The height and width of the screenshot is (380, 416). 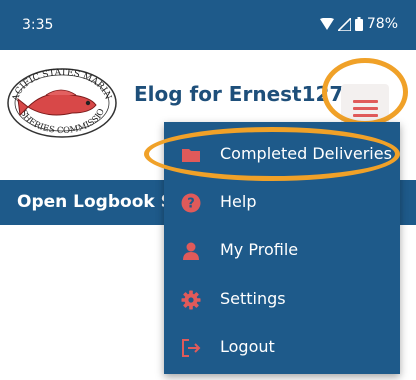 I want to click on status-icons: 78%, so click(x=358, y=24).